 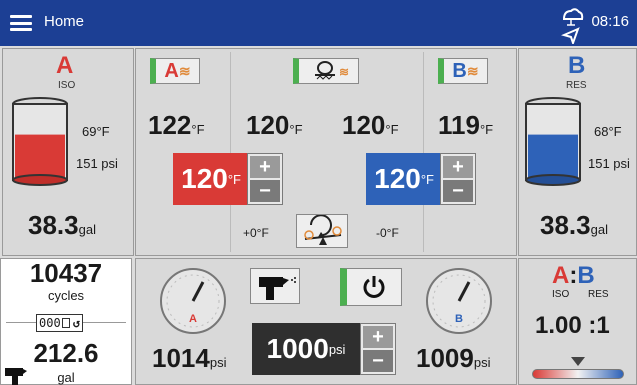 What do you see at coordinates (466, 125) in the screenshot?
I see `zone-b-reading: 119°F` at bounding box center [466, 125].